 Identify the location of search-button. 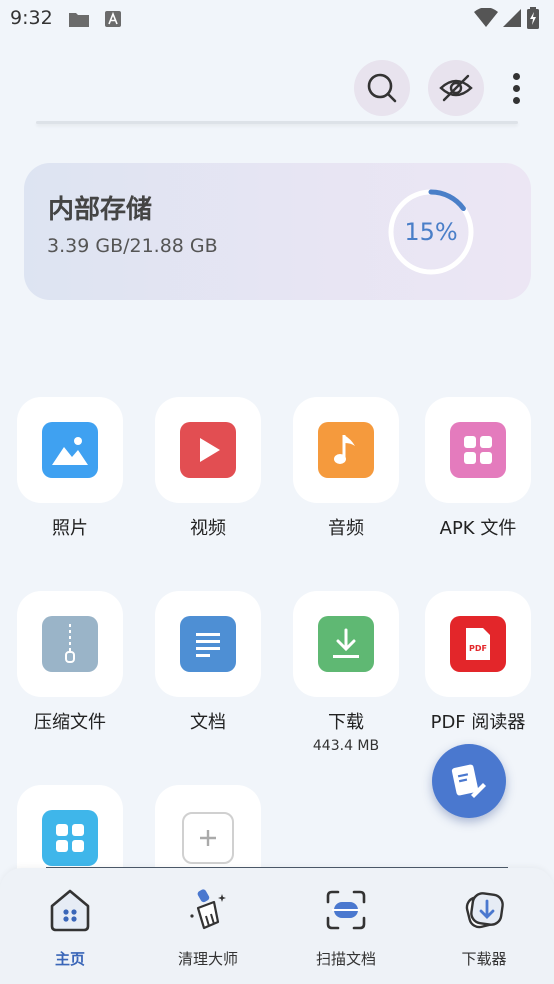
(382, 88).